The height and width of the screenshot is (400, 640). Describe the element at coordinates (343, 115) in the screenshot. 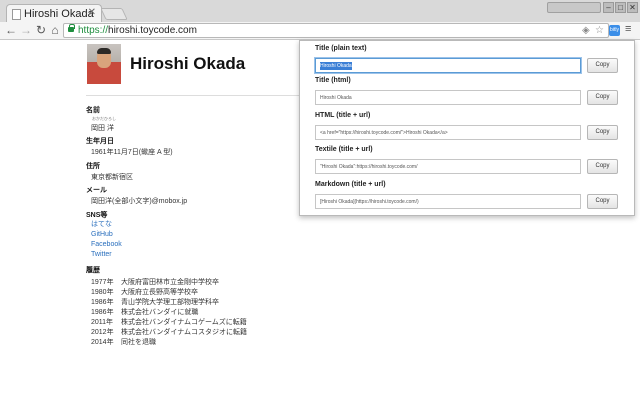

I see `format-label: HTML (title + url)` at that location.